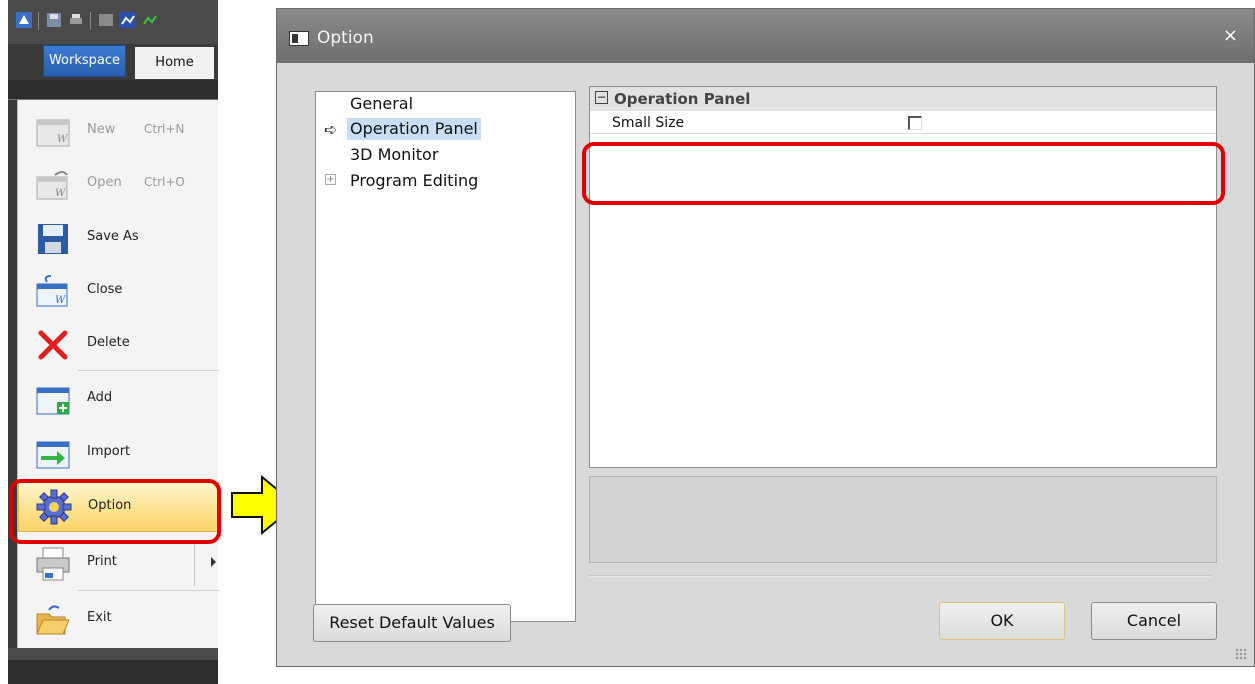  Describe the element at coordinates (150, 20) in the screenshot. I see `graph-toolbar-icon` at that location.